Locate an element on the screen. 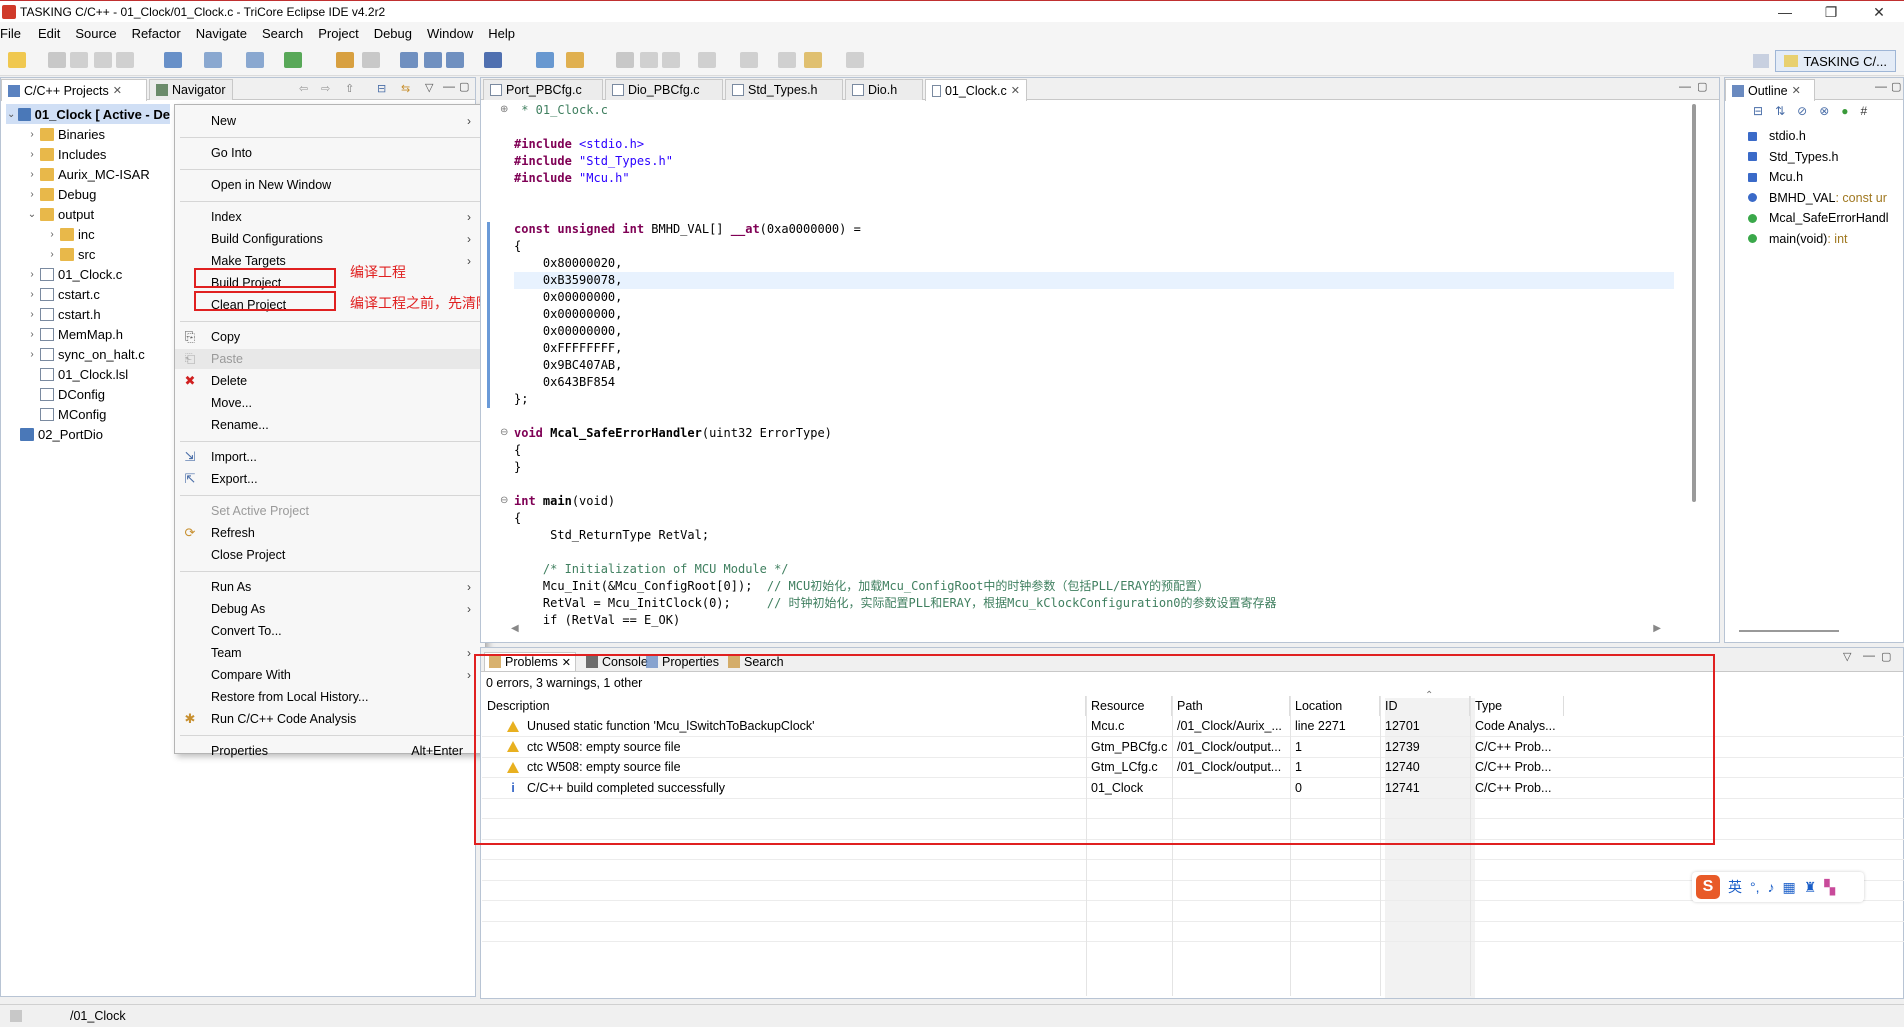  tree-item: 02_PortDio is located at coordinates (54, 434).